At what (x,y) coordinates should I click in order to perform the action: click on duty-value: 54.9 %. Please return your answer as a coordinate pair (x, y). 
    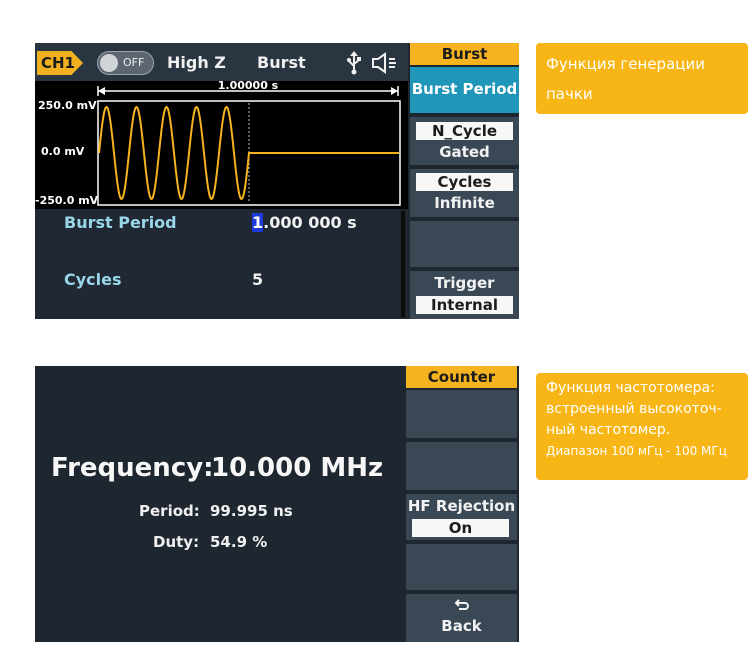
    Looking at the image, I should click on (239, 542).